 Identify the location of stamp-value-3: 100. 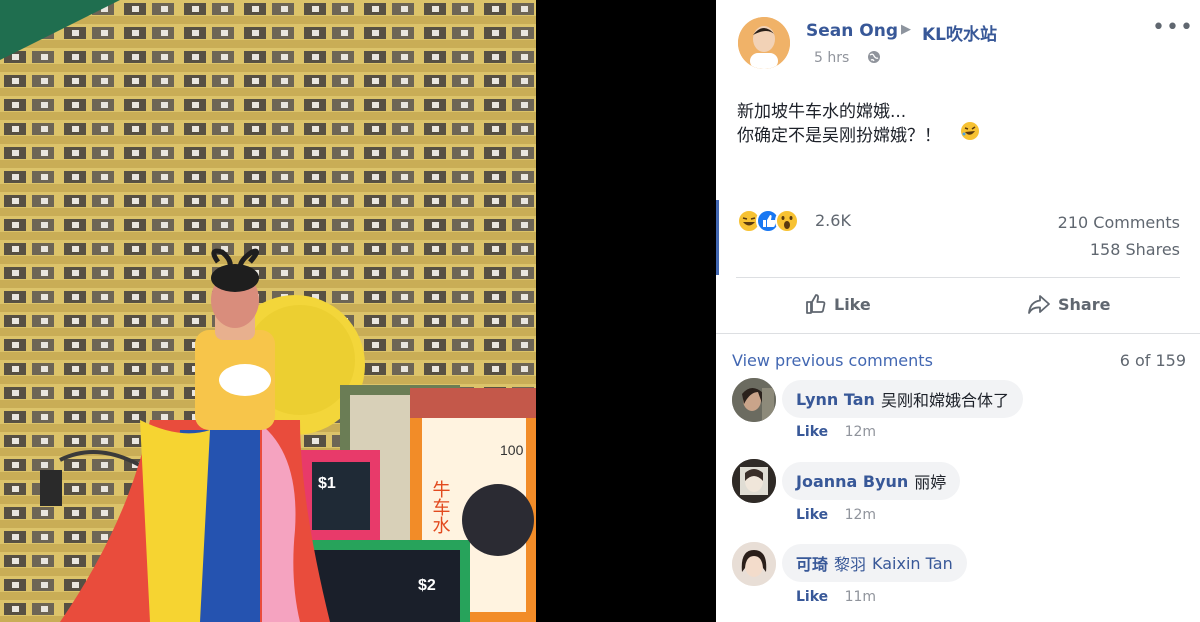
(512, 450).